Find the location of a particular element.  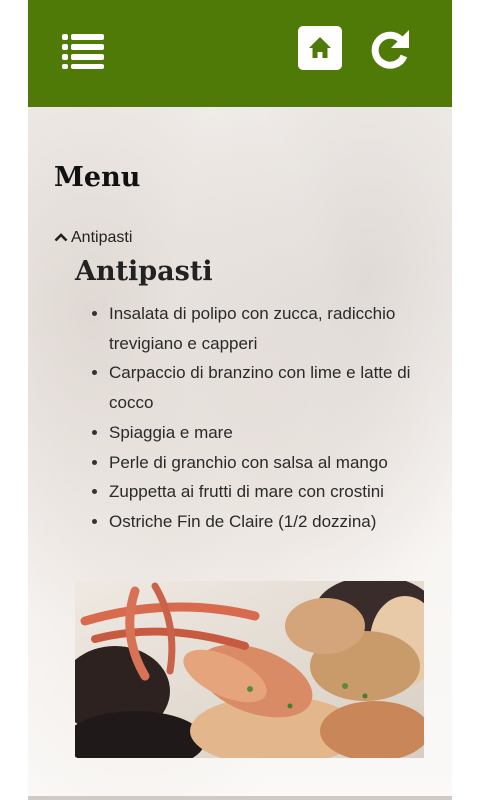

home-icon is located at coordinates (320, 47).